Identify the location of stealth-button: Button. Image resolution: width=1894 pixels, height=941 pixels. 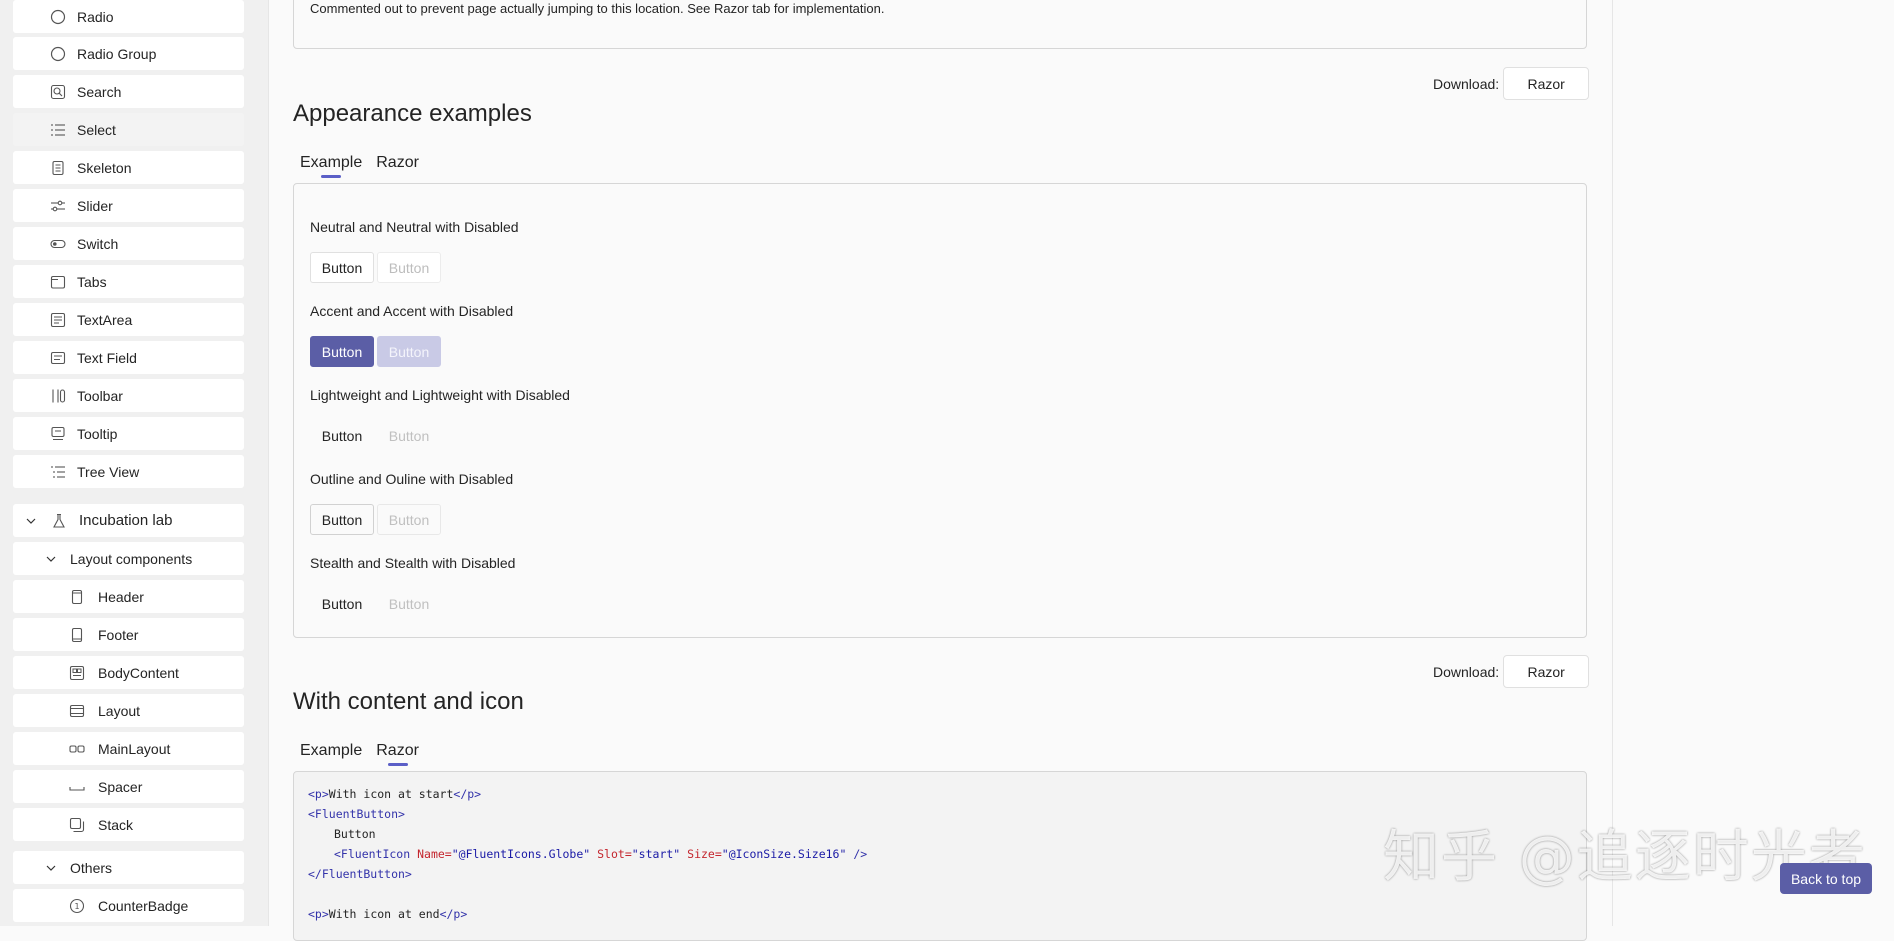
(342, 603).